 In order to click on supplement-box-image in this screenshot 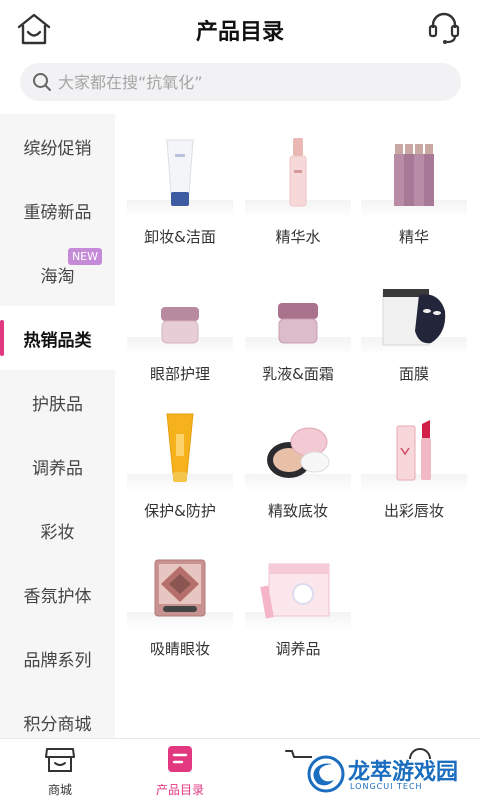, I will do `click(298, 588)`.